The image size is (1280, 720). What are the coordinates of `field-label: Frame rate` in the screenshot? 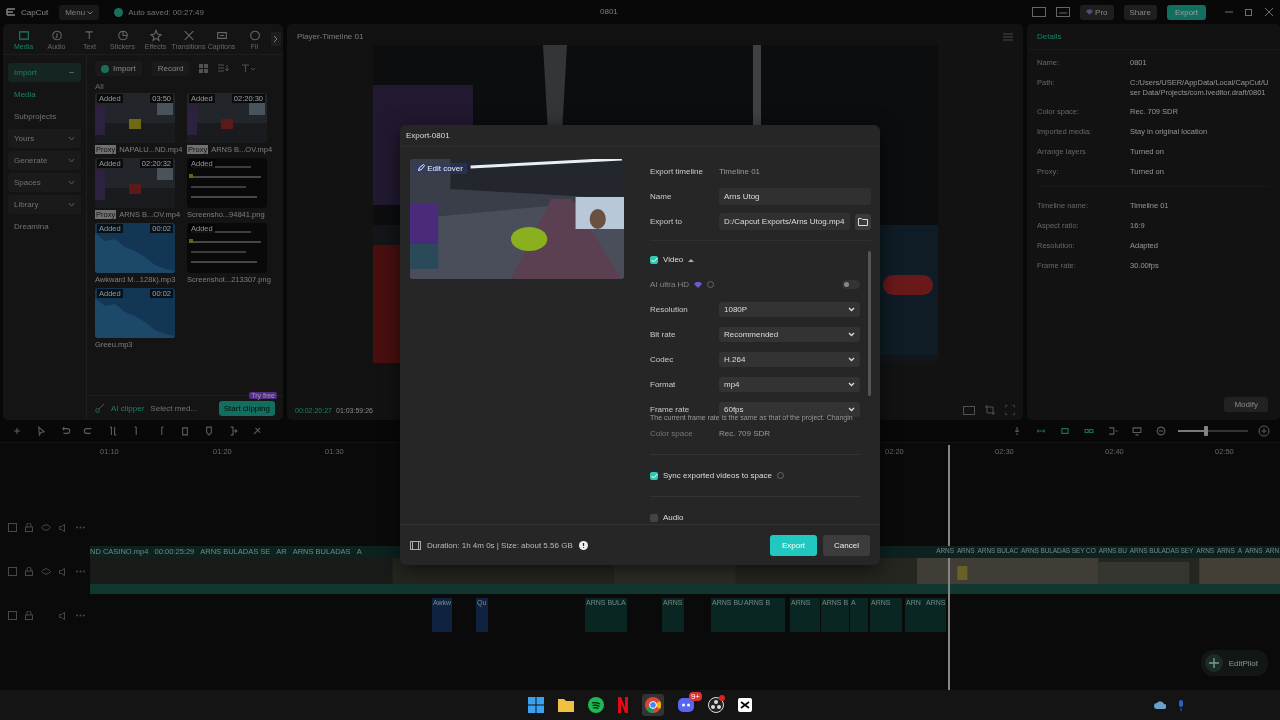 It's located at (670, 409).